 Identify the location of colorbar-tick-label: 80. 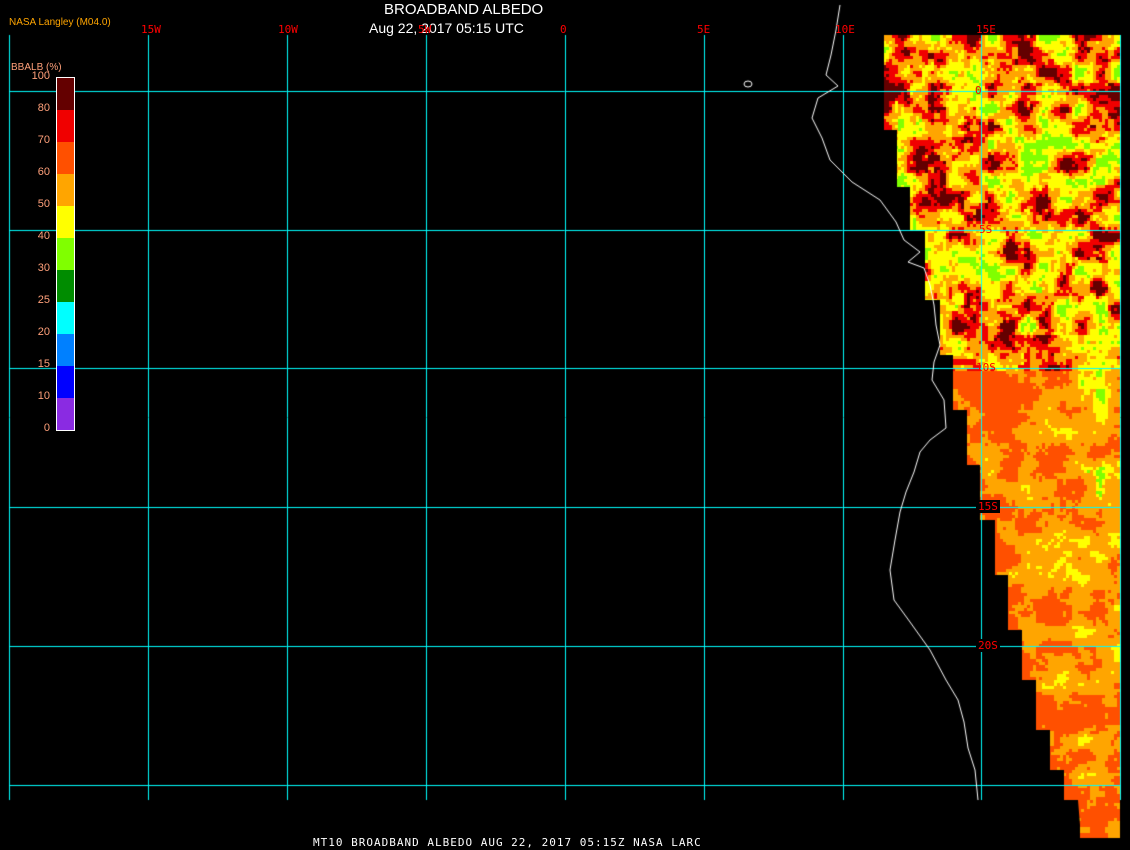
(43, 108).